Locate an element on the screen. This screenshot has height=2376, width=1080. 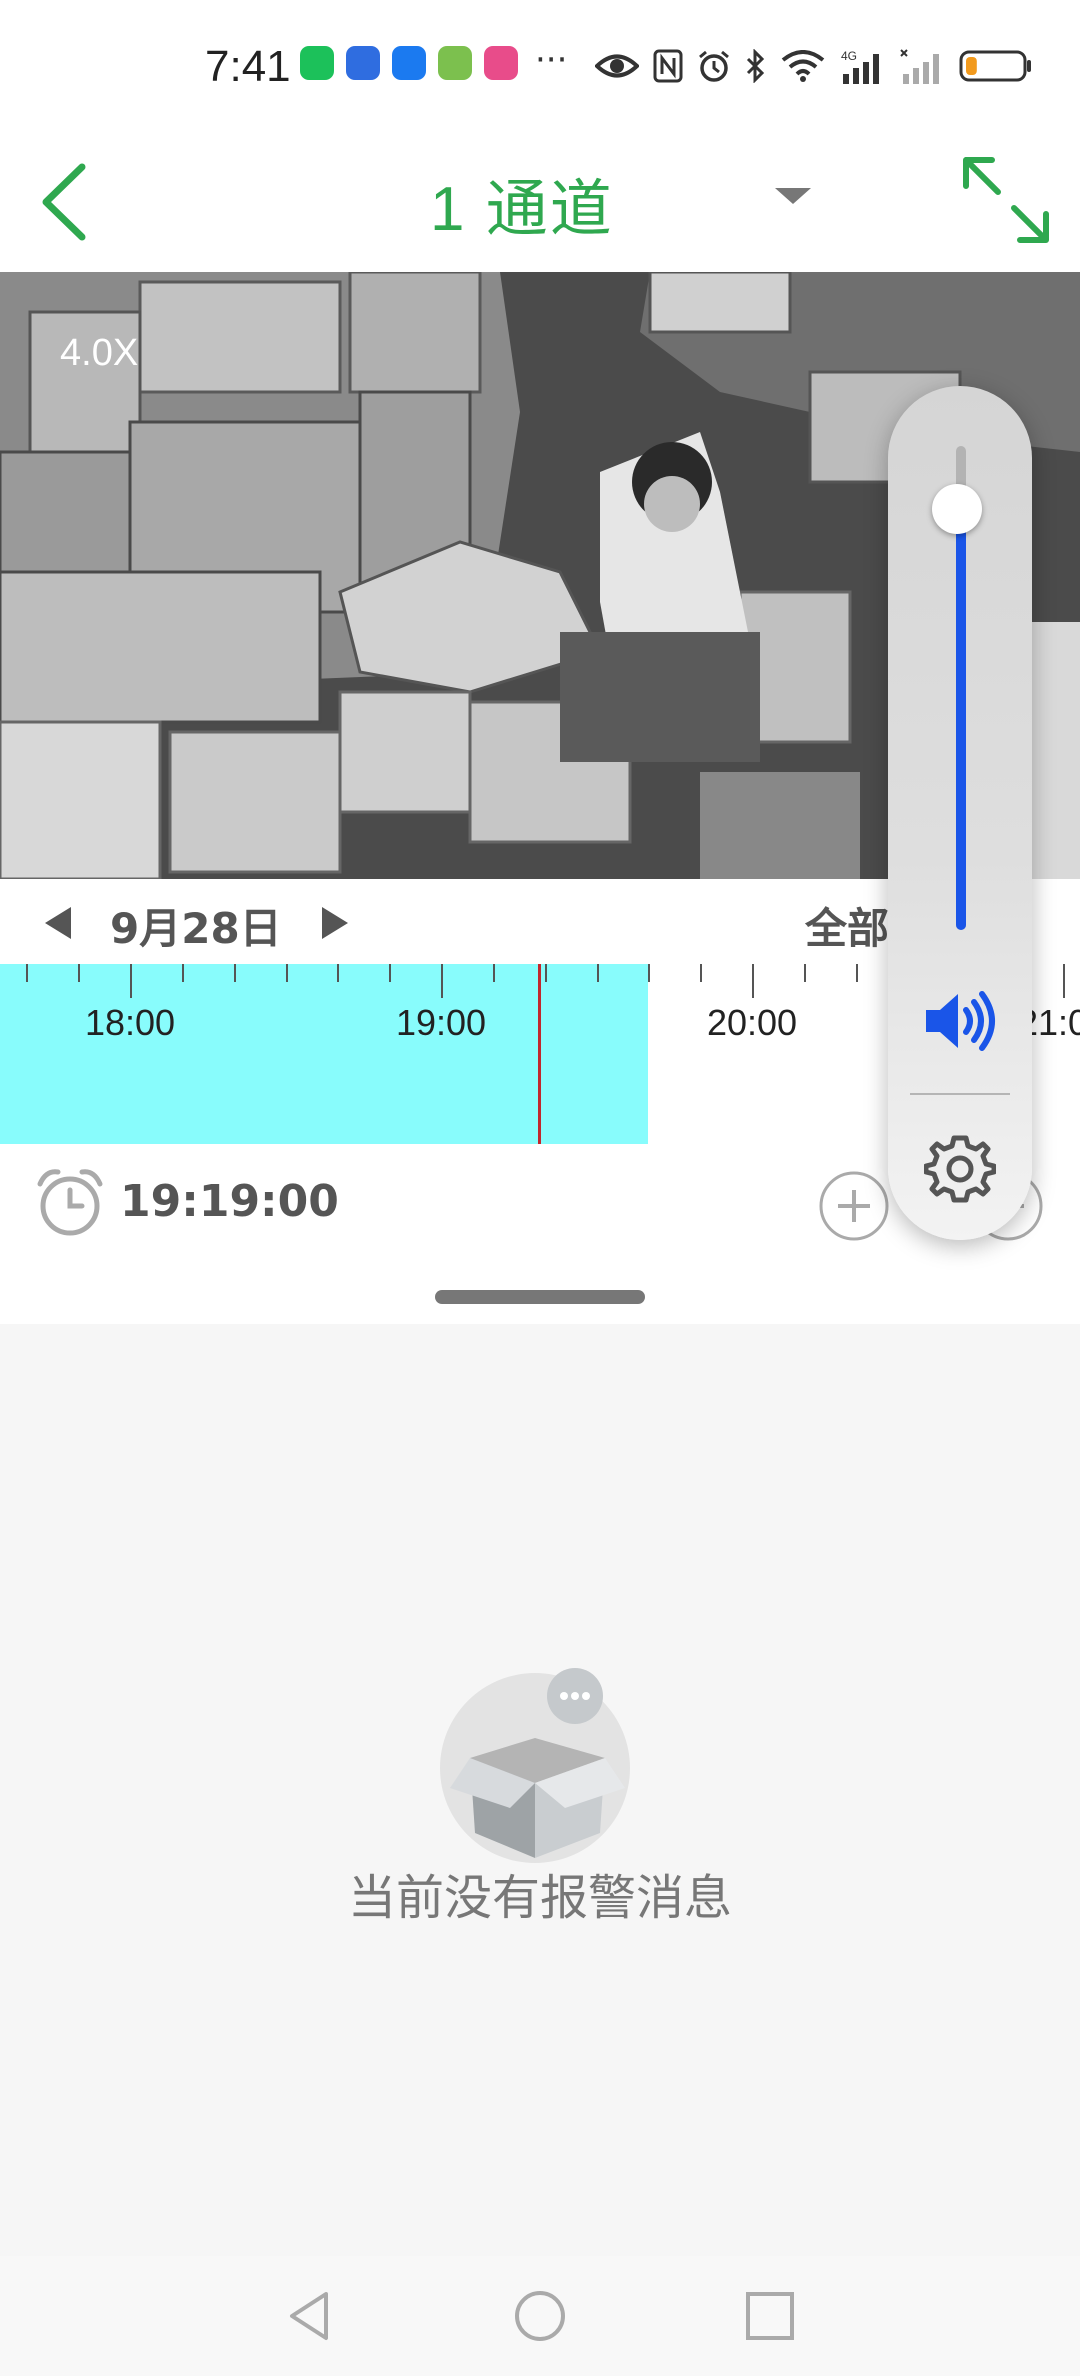
svg-text: 4G is located at coordinates (849, 56).